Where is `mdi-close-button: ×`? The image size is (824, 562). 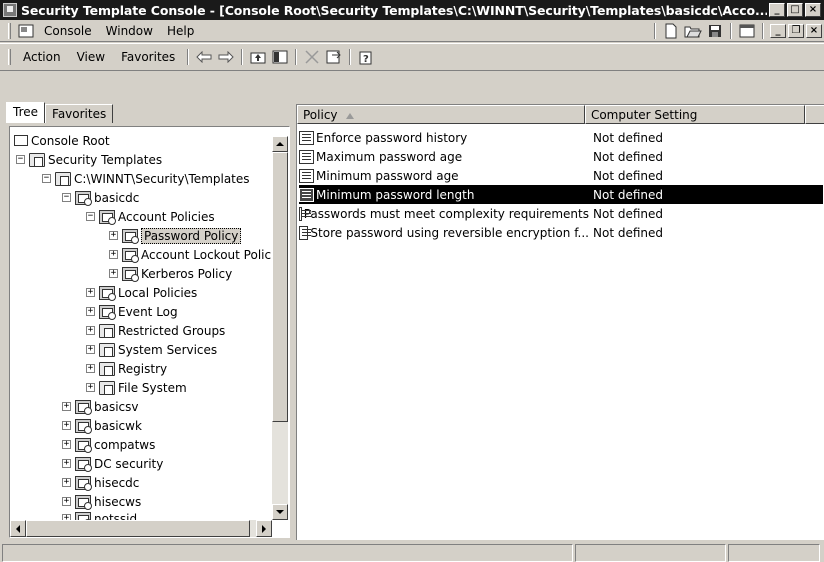 mdi-close-button: × is located at coordinates (814, 31).